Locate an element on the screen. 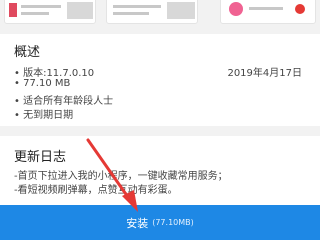 Image resolution: width=320 pixels, height=240 pixels. changelog-title: 更新日志 is located at coordinates (40, 157).